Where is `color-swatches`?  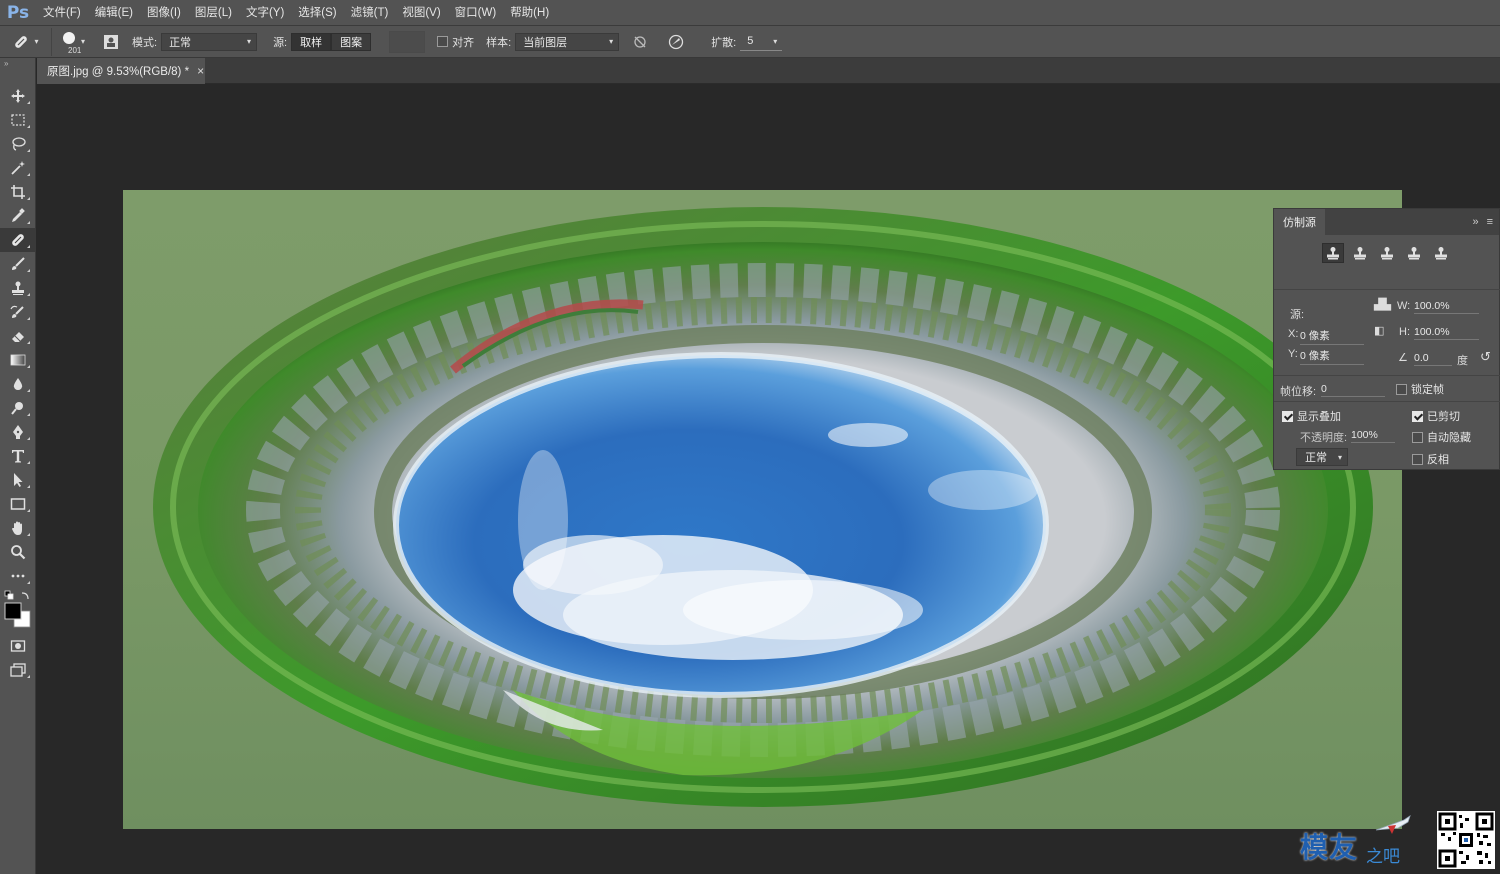
color-swatches is located at coordinates (18, 611).